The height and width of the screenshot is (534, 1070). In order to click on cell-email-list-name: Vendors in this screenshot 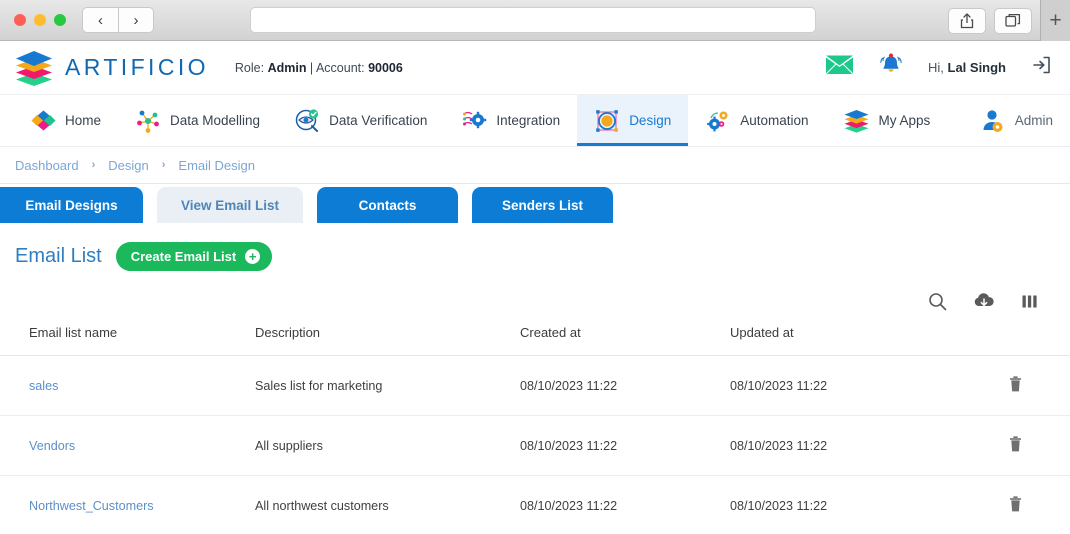, I will do `click(127, 445)`.